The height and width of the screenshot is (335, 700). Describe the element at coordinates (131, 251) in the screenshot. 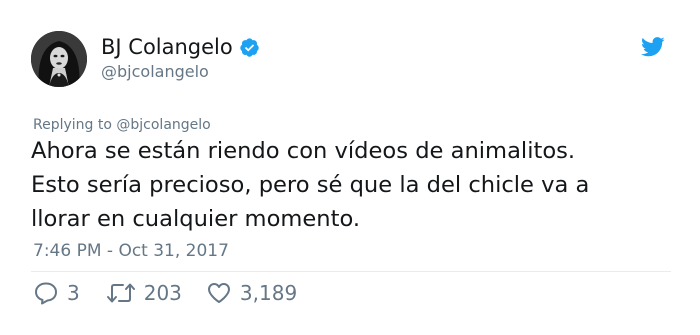

I see `tweet-timestamp-link: 7:46 PM - Oct 31, 2017` at that location.